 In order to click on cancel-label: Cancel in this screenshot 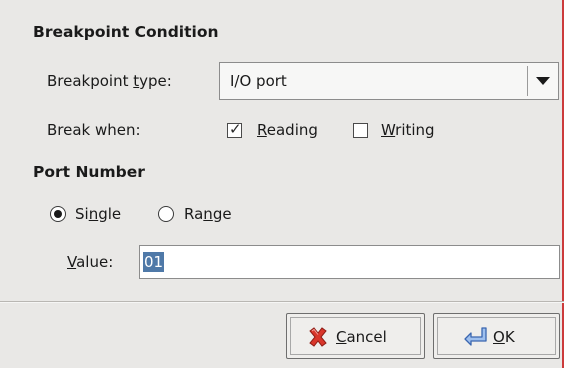, I will do `click(361, 337)`.